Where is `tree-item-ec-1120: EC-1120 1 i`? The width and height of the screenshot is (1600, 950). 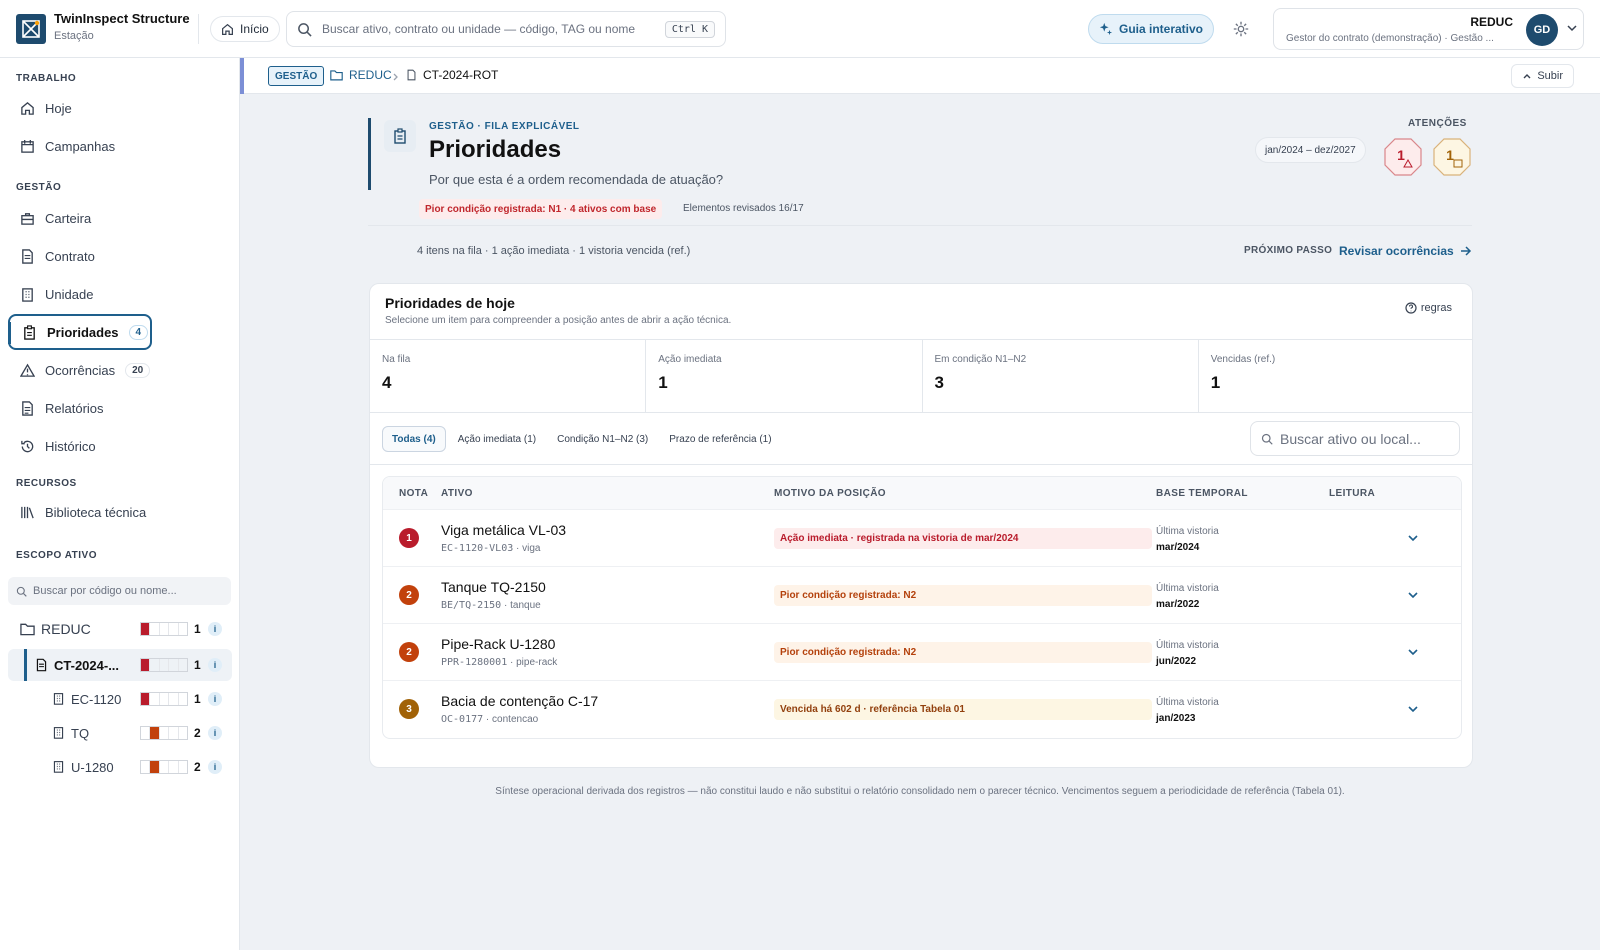
tree-item-ec-1120: EC-1120 1 i is located at coordinates (120, 699).